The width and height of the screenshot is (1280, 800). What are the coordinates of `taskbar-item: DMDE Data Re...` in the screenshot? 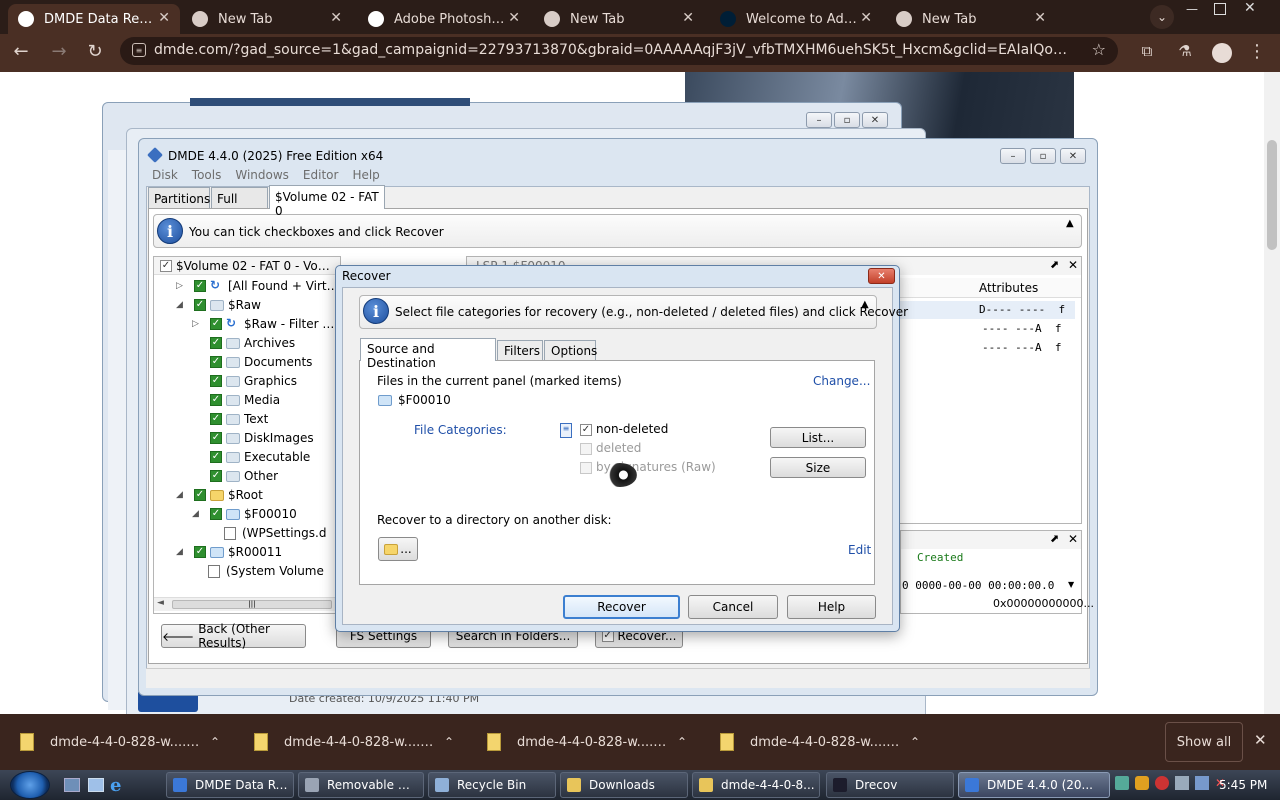 It's located at (230, 785).